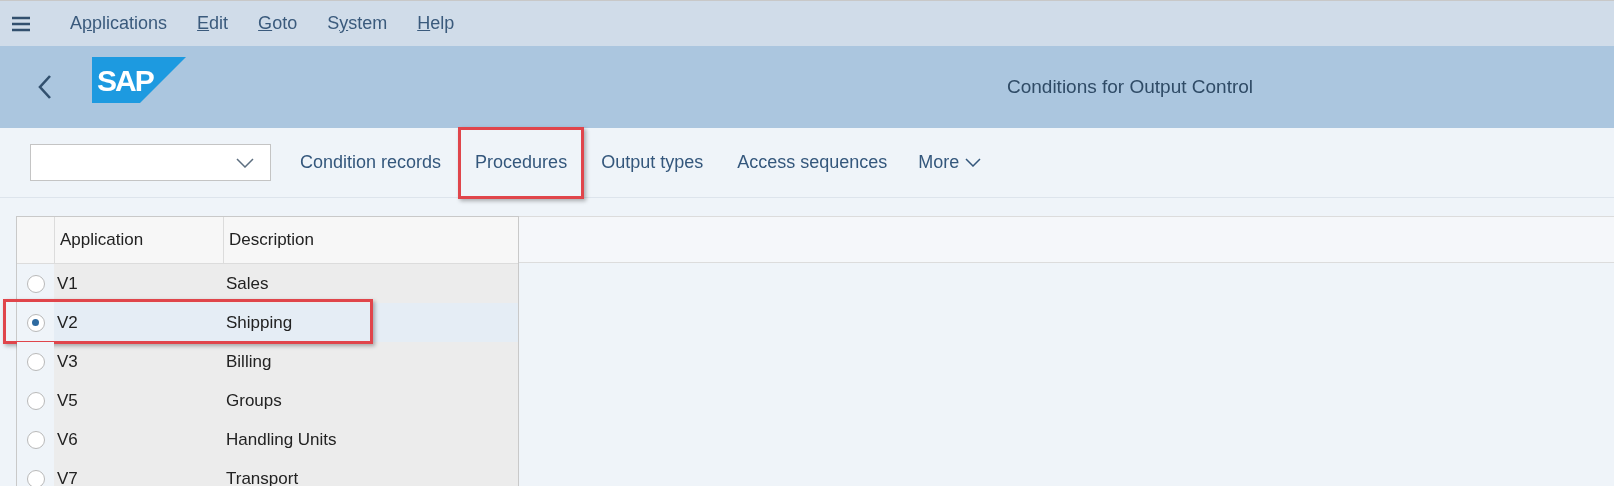  What do you see at coordinates (67, 361) in the screenshot?
I see `table-cell-text: V3` at bounding box center [67, 361].